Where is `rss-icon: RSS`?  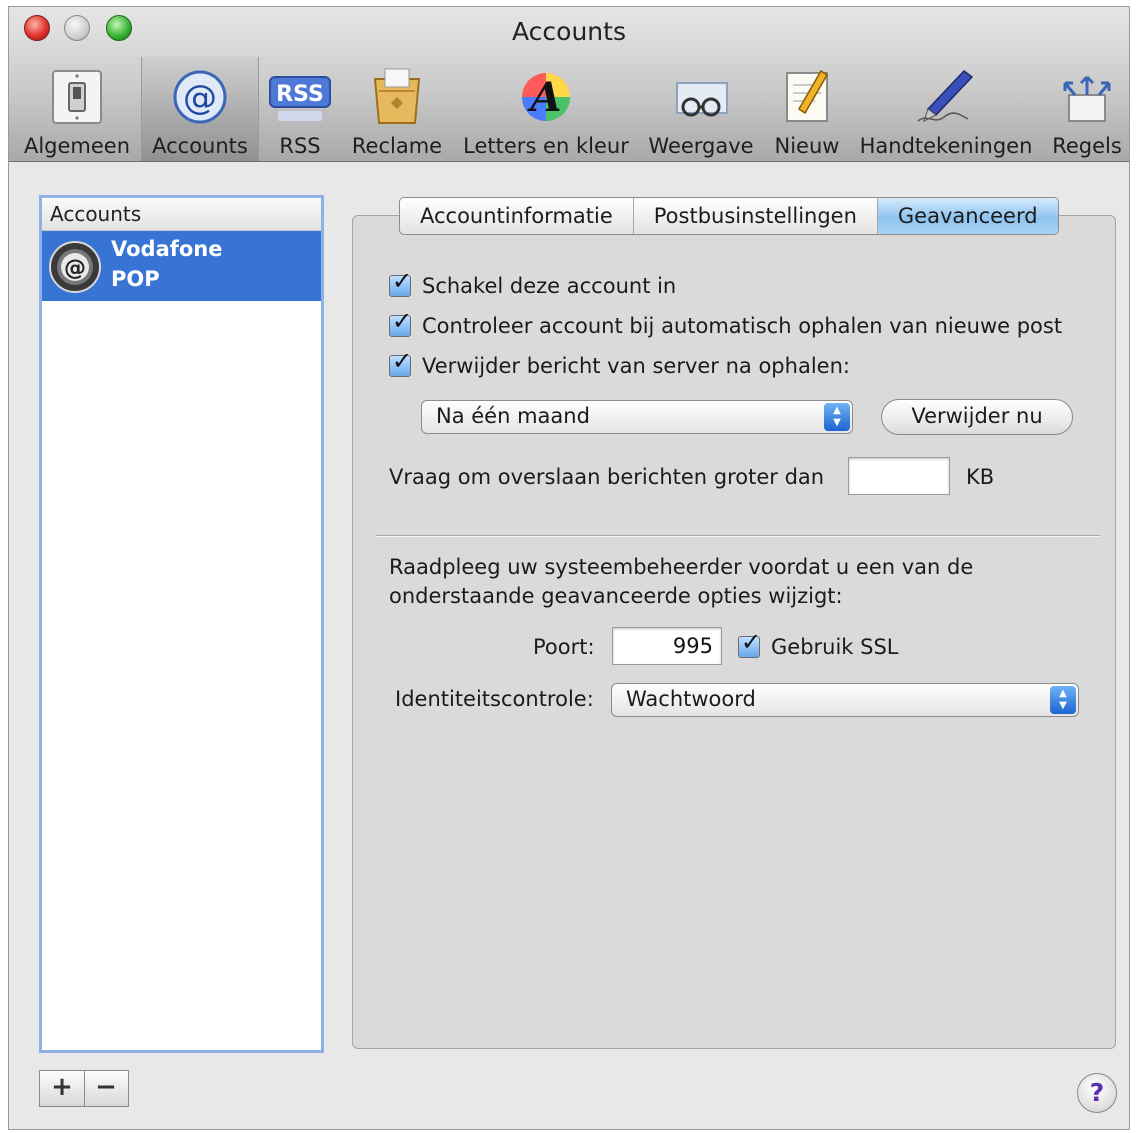 rss-icon: RSS is located at coordinates (300, 98).